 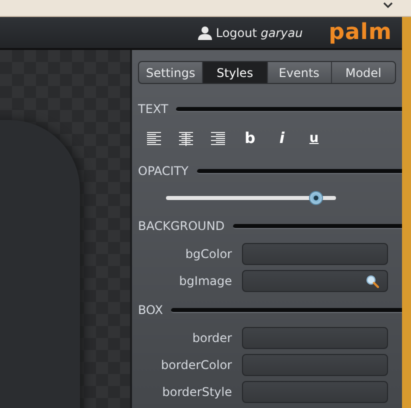 What do you see at coordinates (181, 226) in the screenshot?
I see `section-title: BACKGROUND` at bounding box center [181, 226].